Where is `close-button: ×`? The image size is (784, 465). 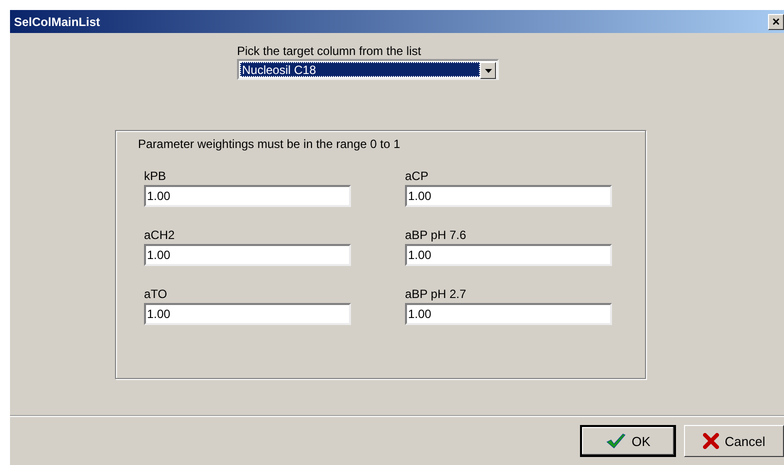
close-button: × is located at coordinates (776, 22).